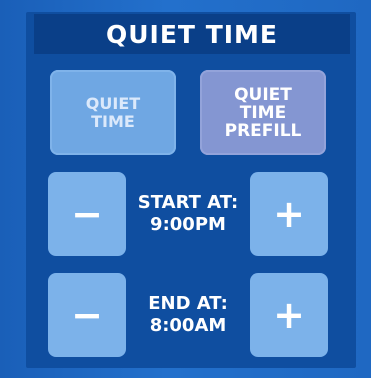 The width and height of the screenshot is (371, 378). I want to click on end-decrease-button: −, so click(87, 315).